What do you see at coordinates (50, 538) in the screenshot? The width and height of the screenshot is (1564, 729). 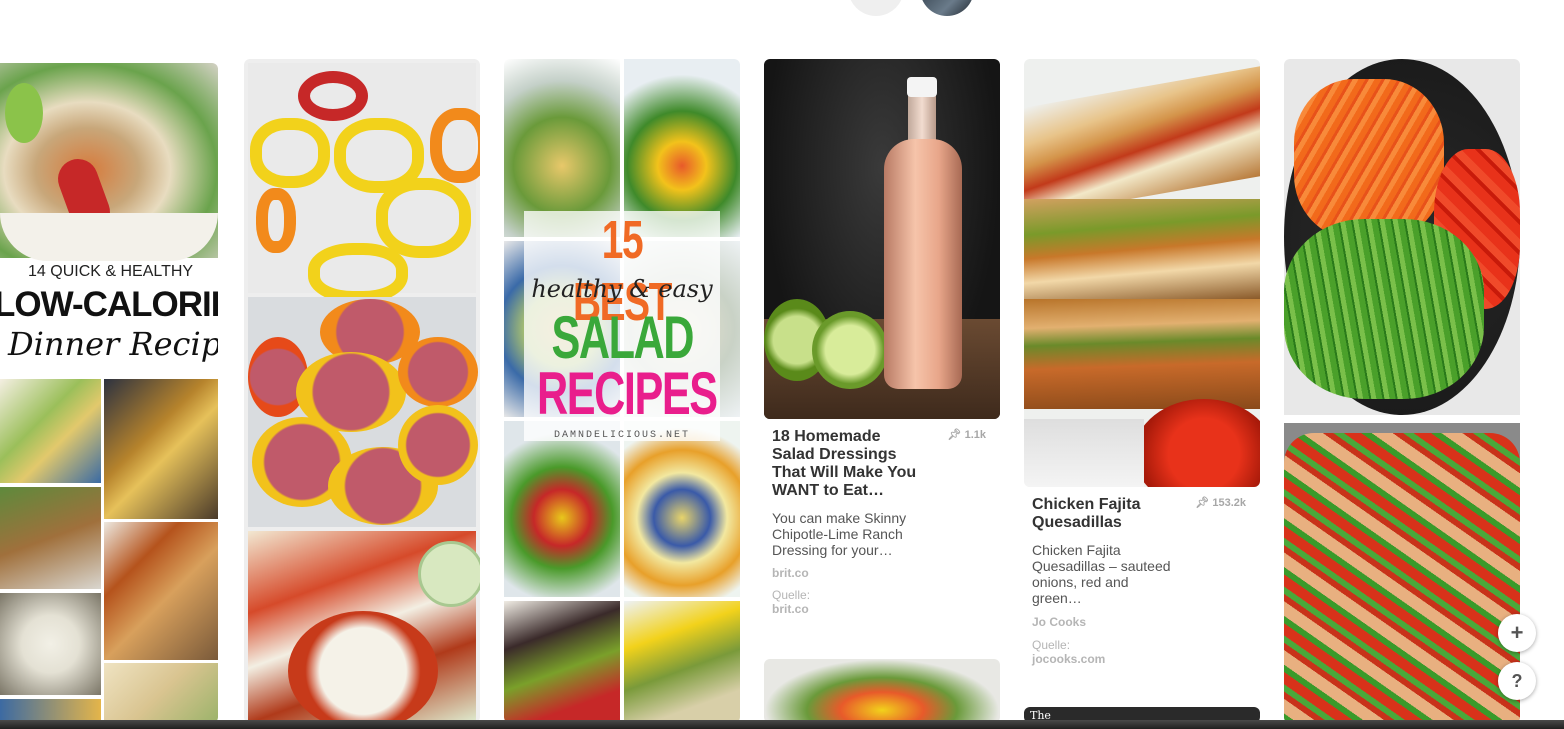 I see `collage-tile-grilled-chicken` at bounding box center [50, 538].